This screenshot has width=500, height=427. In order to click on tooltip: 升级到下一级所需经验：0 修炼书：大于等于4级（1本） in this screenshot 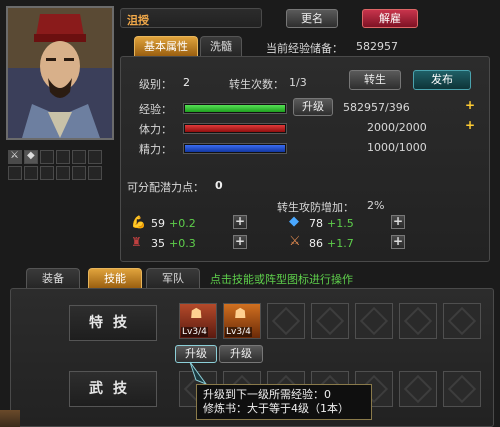, I will do `click(284, 402)`.